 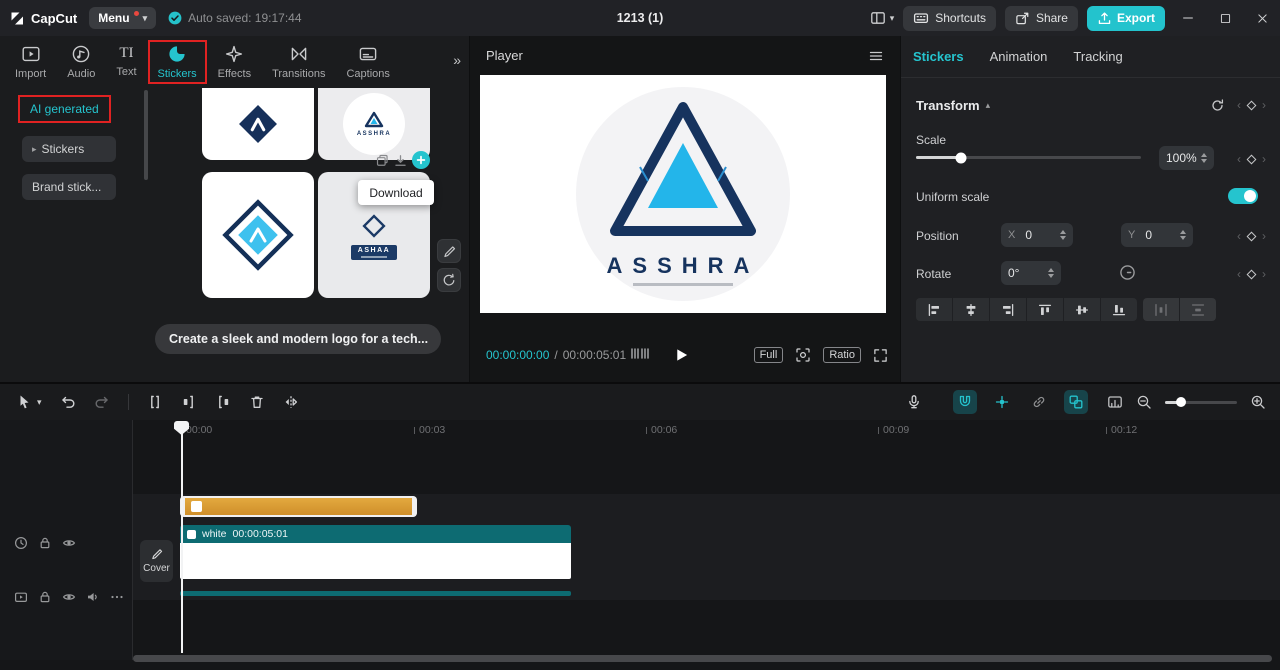 I want to click on edit-prompt-button, so click(x=449, y=251).